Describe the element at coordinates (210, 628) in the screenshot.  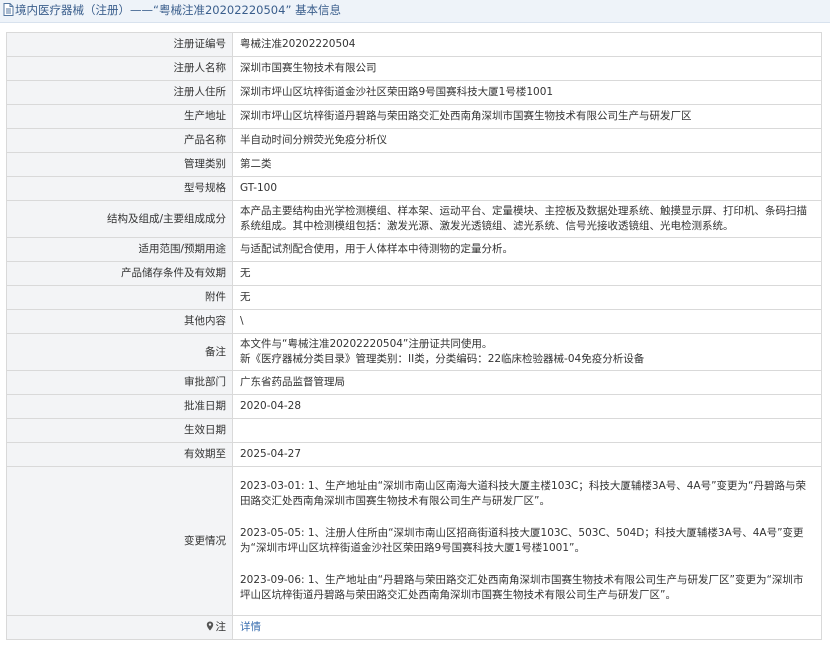
I see `location-pin-icon` at that location.